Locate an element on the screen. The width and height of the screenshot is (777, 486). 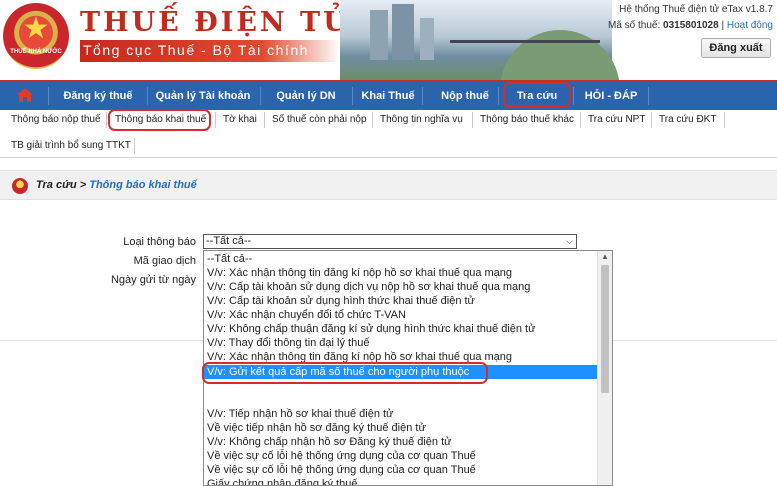
emblem-text: THUẾ NHÀ NƯỚC is located at coordinates (36, 52).